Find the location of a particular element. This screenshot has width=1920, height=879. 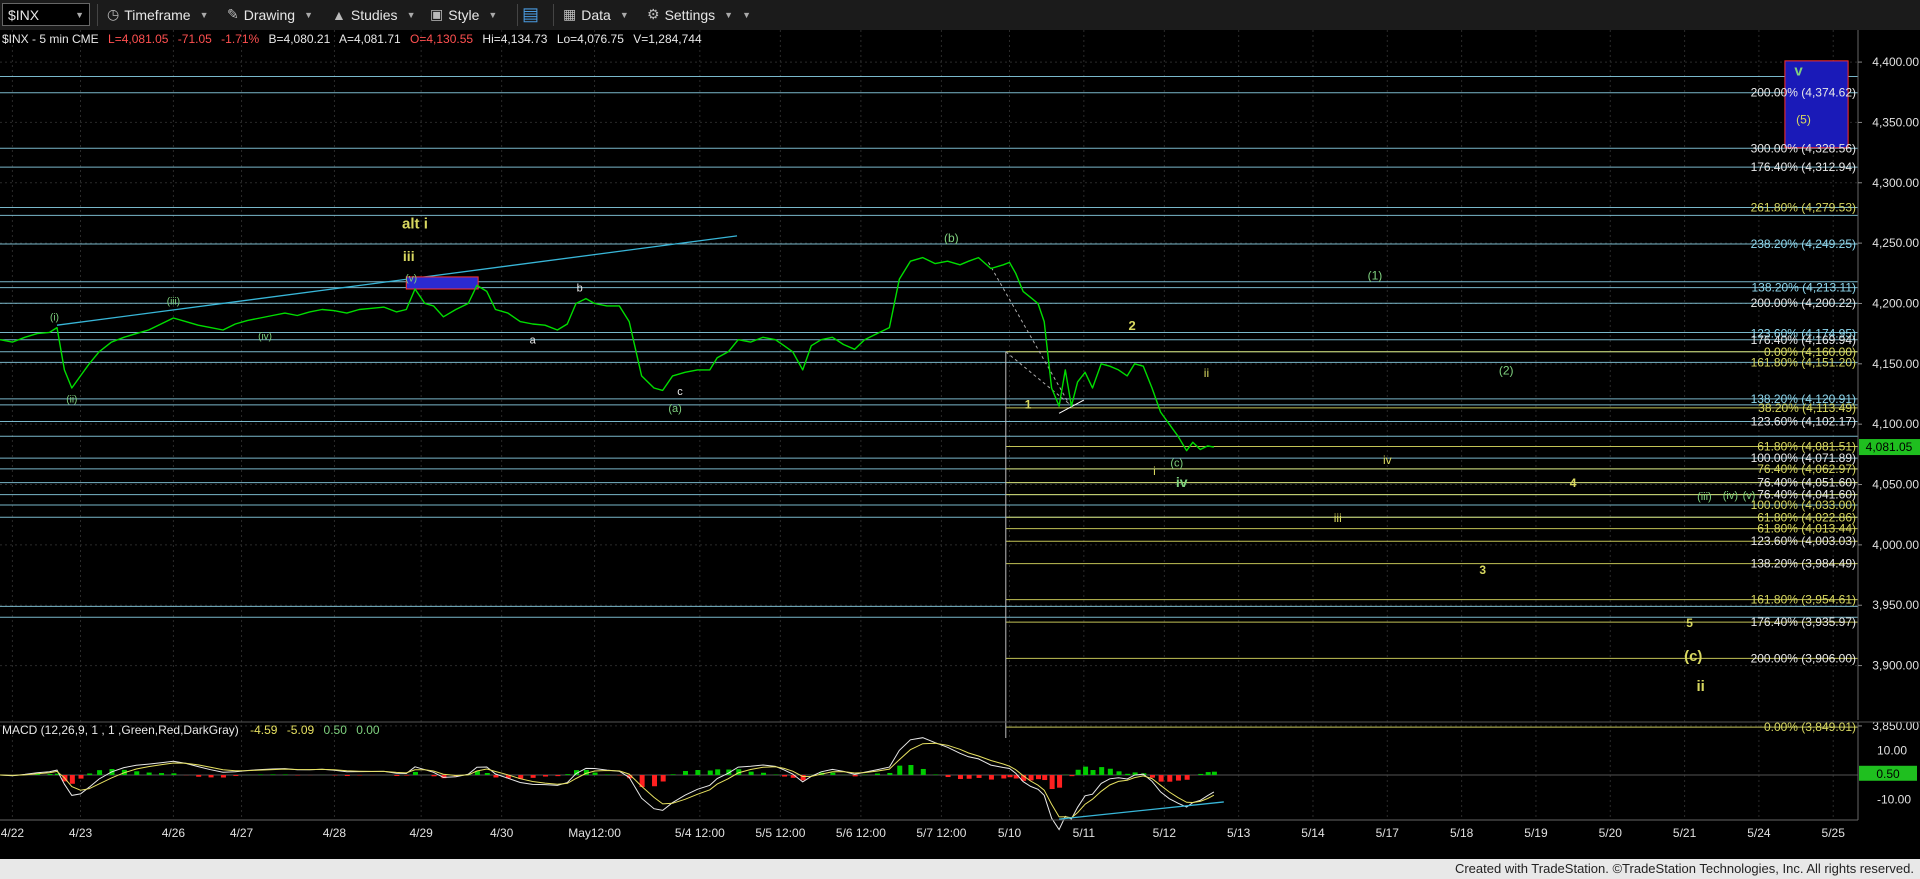

x-tick-label: 5/14 is located at coordinates (1313, 833).